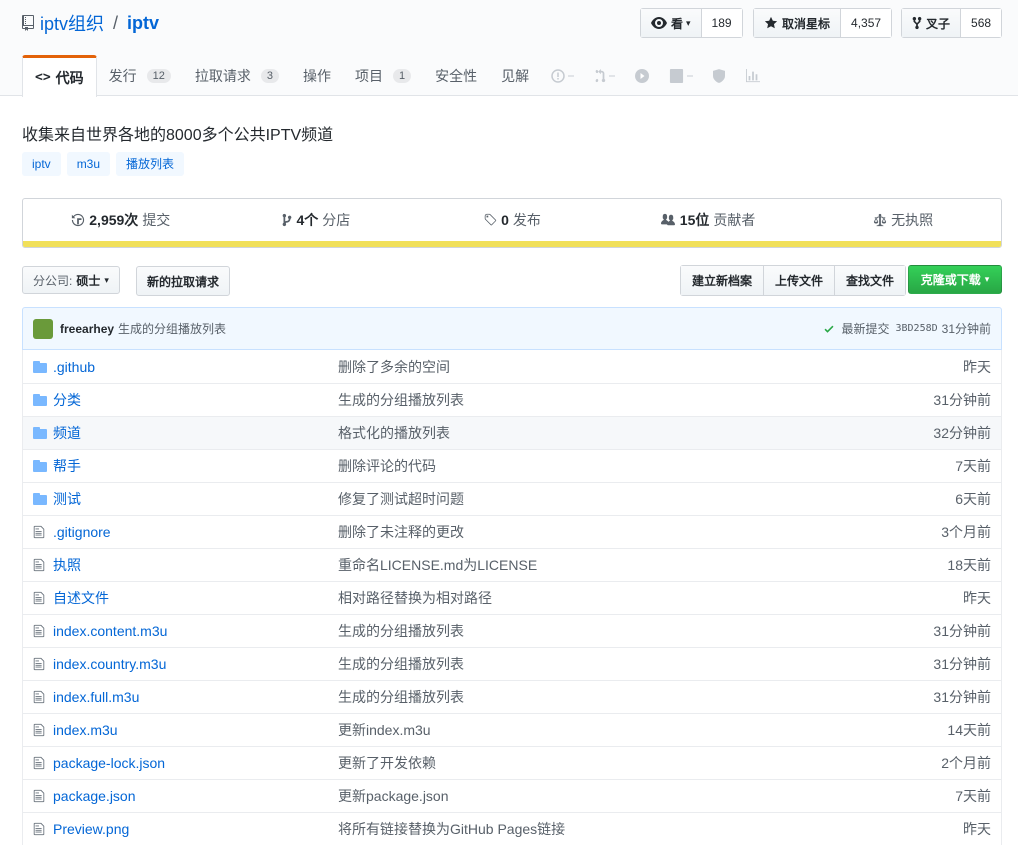  I want to click on tab-releases: 发行 12, so click(140, 75).